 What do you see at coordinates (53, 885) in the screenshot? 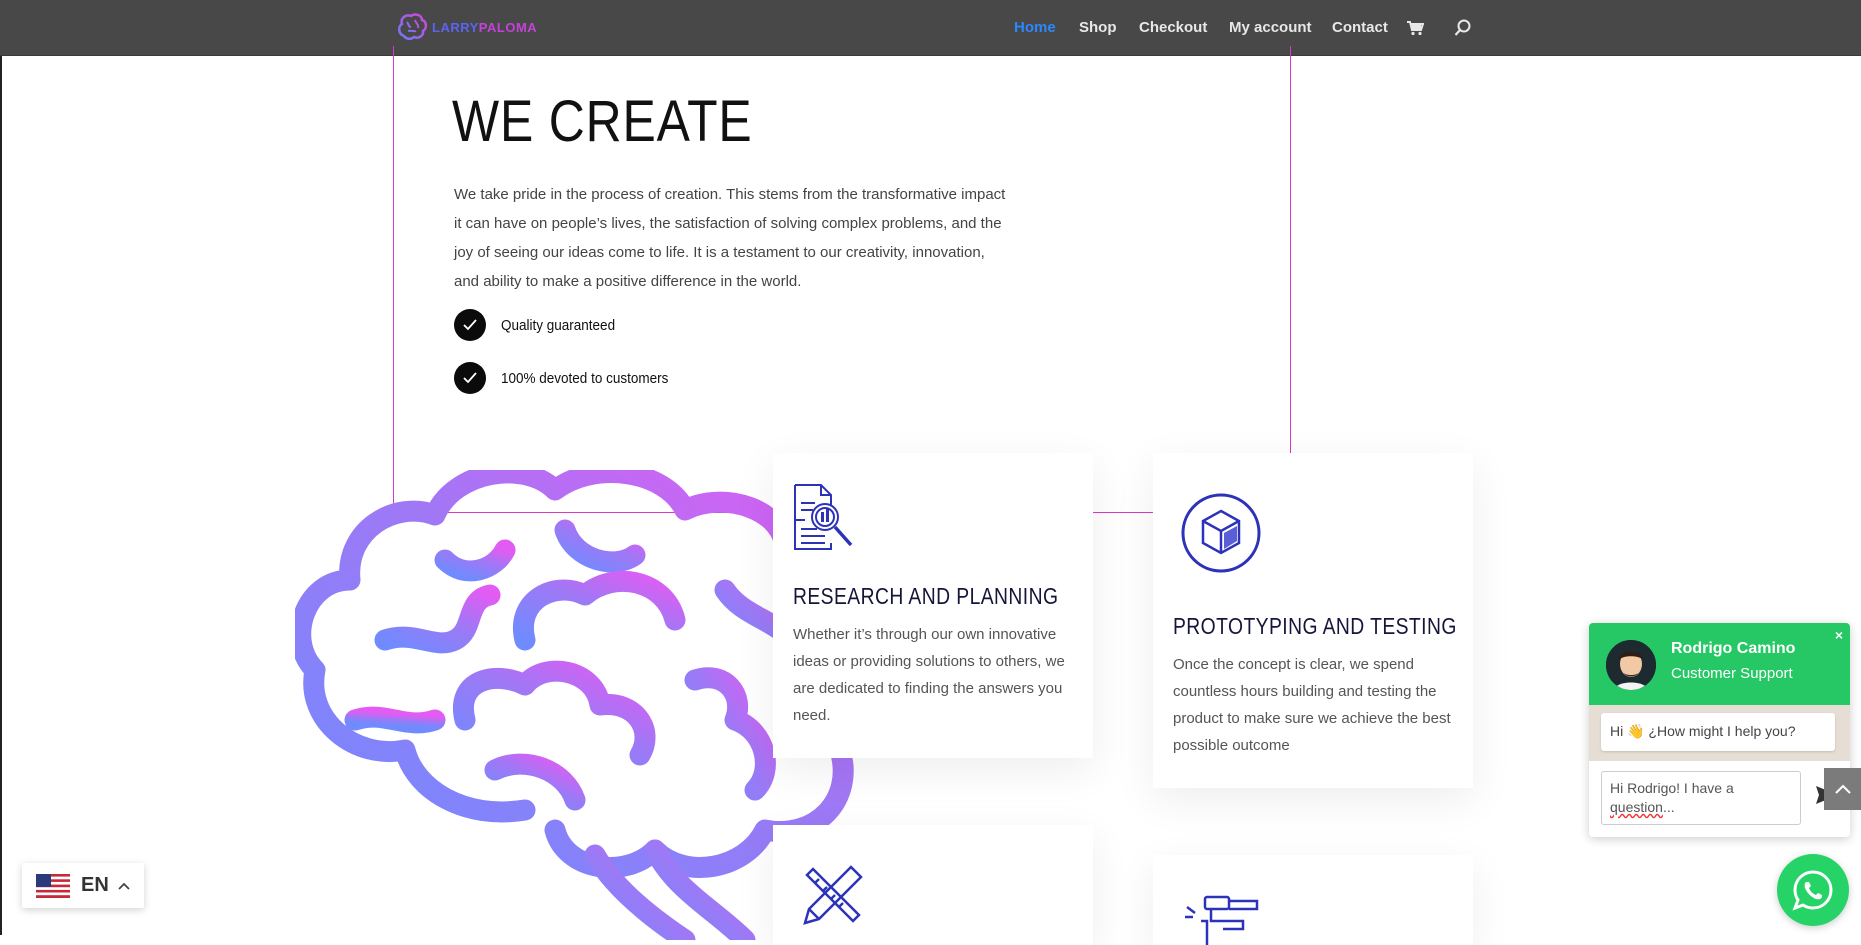
I see `us-flag-icon` at bounding box center [53, 885].